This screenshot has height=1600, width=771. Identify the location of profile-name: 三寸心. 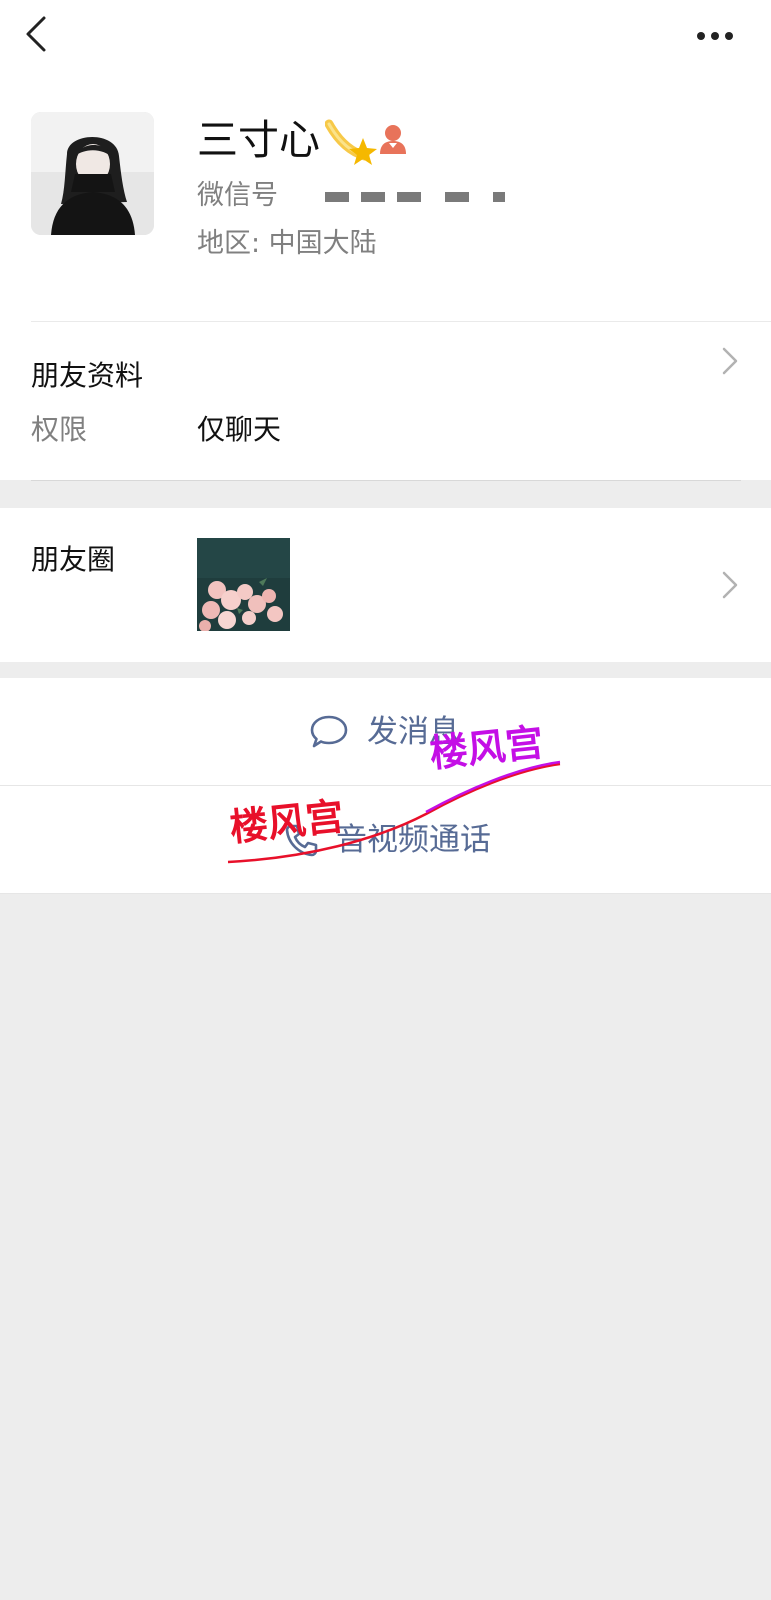
(258, 140).